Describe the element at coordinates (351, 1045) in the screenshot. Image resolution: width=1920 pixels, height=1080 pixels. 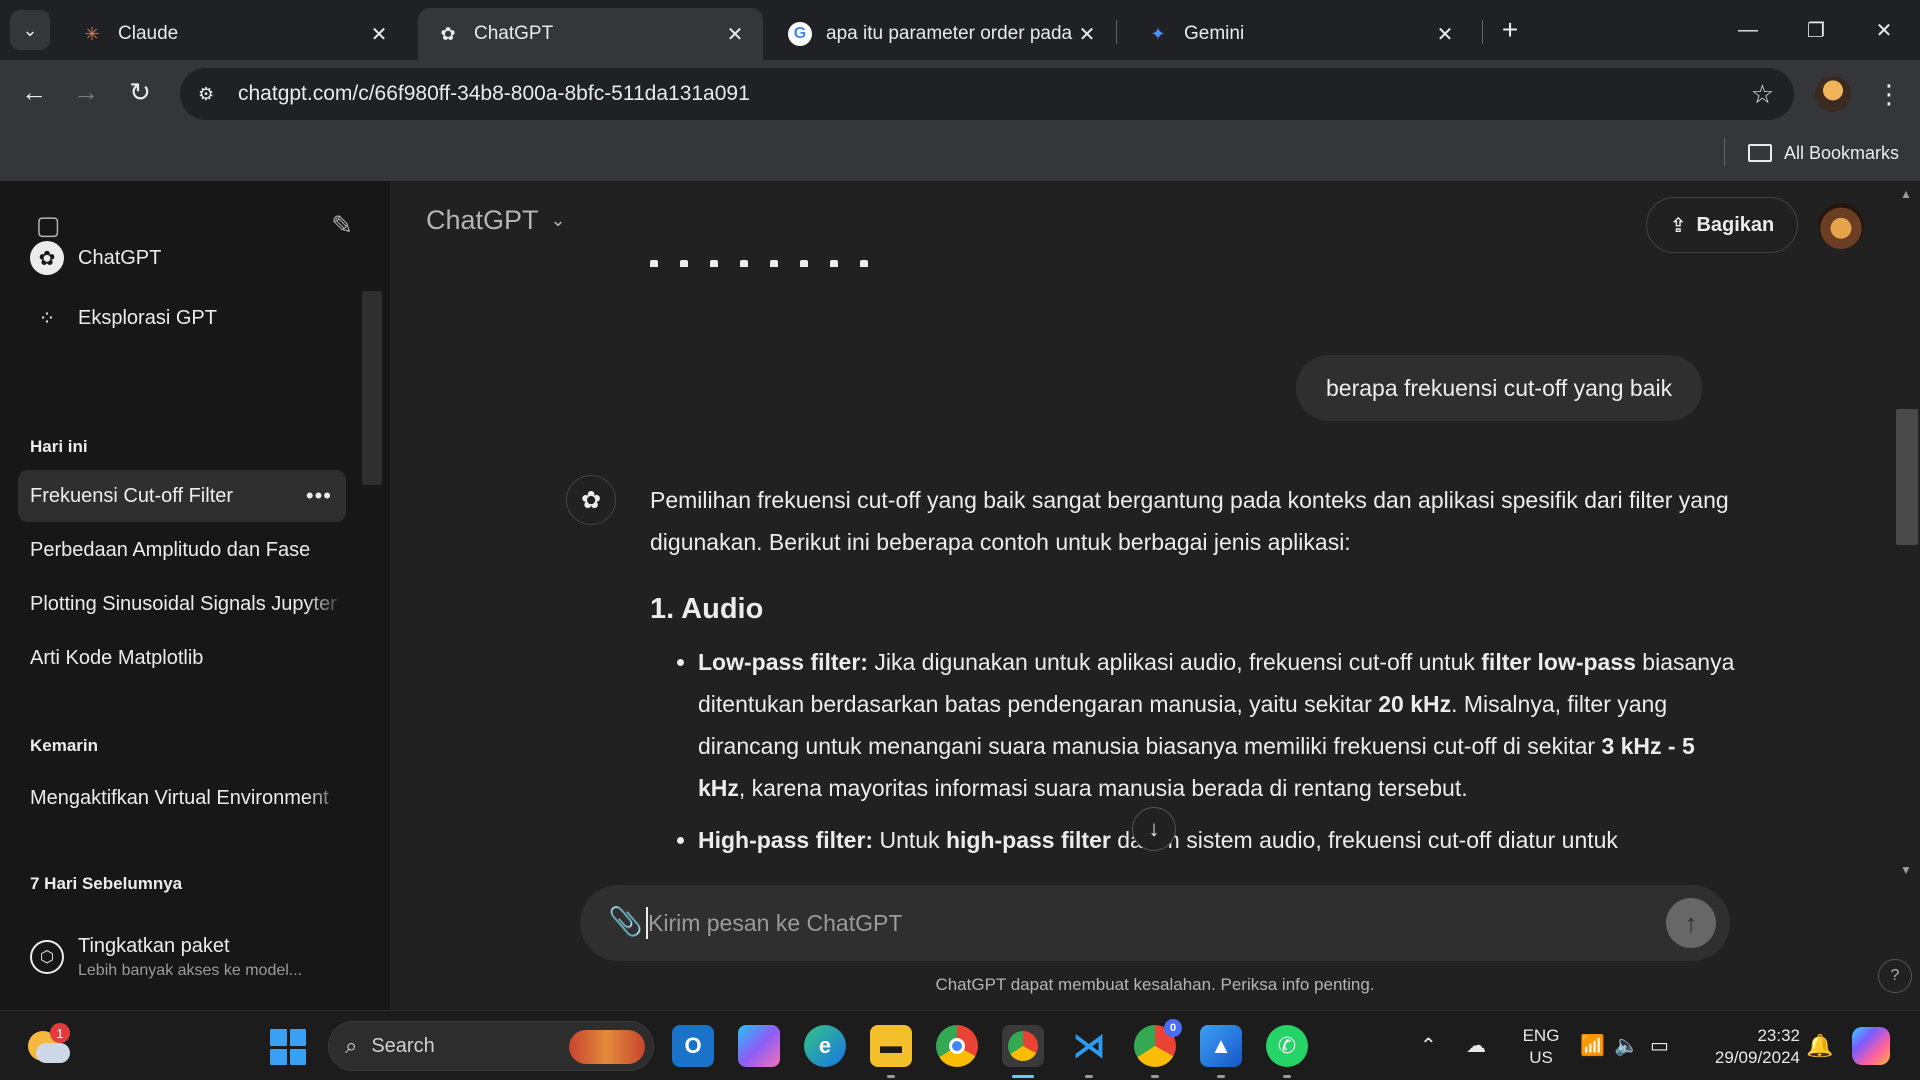
I see `search-icon: ⌕` at that location.